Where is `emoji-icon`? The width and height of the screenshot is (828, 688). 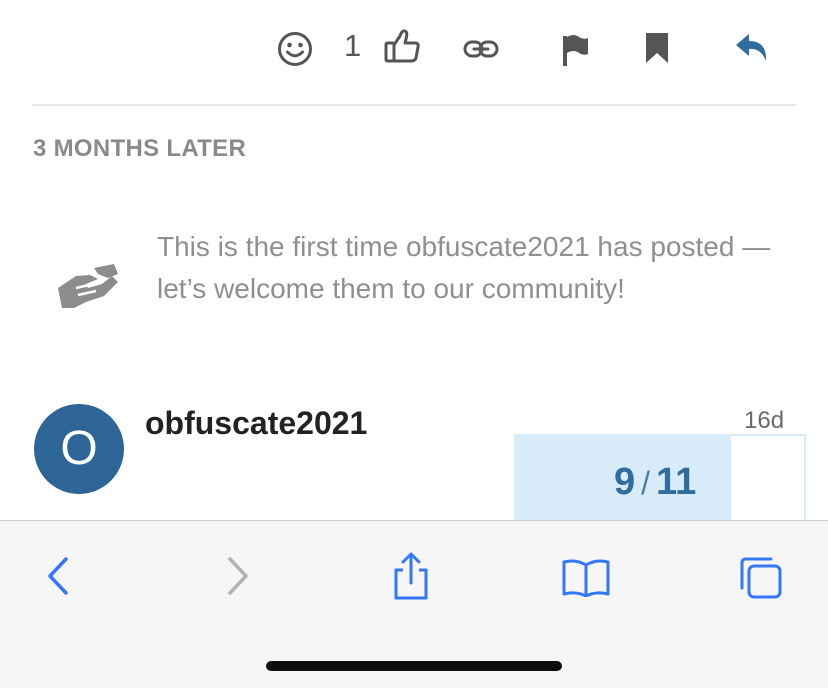 emoji-icon is located at coordinates (295, 49).